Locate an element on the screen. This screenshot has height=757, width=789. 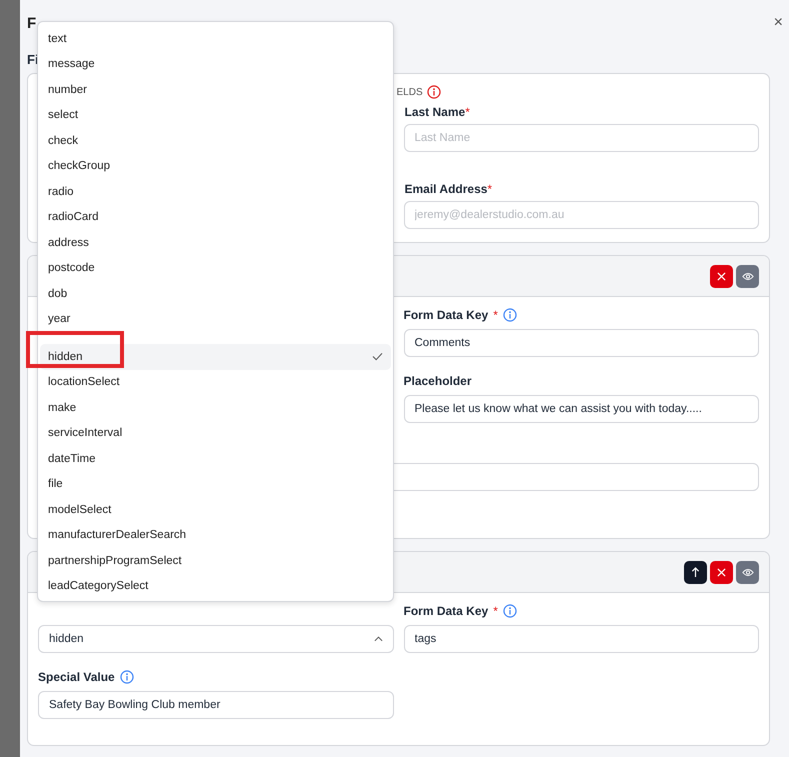
type-select: hidden is located at coordinates (216, 639).